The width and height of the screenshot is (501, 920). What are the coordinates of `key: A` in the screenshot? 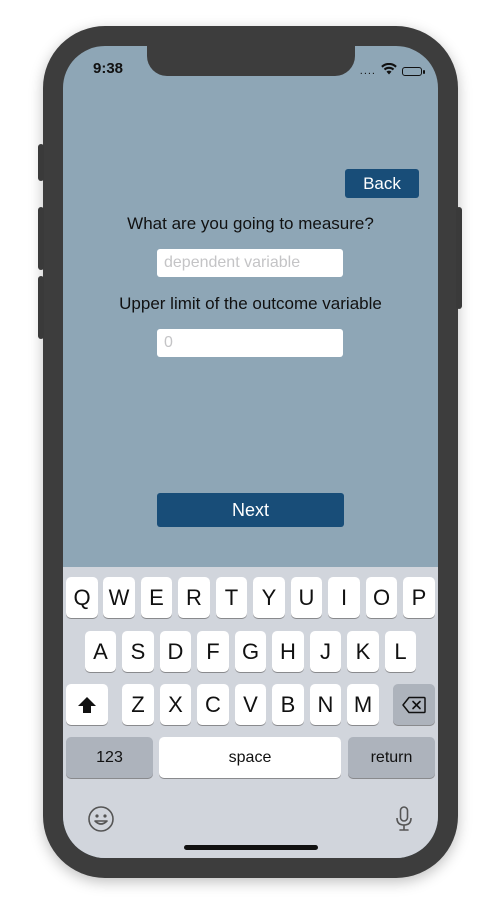 It's located at (100, 651).